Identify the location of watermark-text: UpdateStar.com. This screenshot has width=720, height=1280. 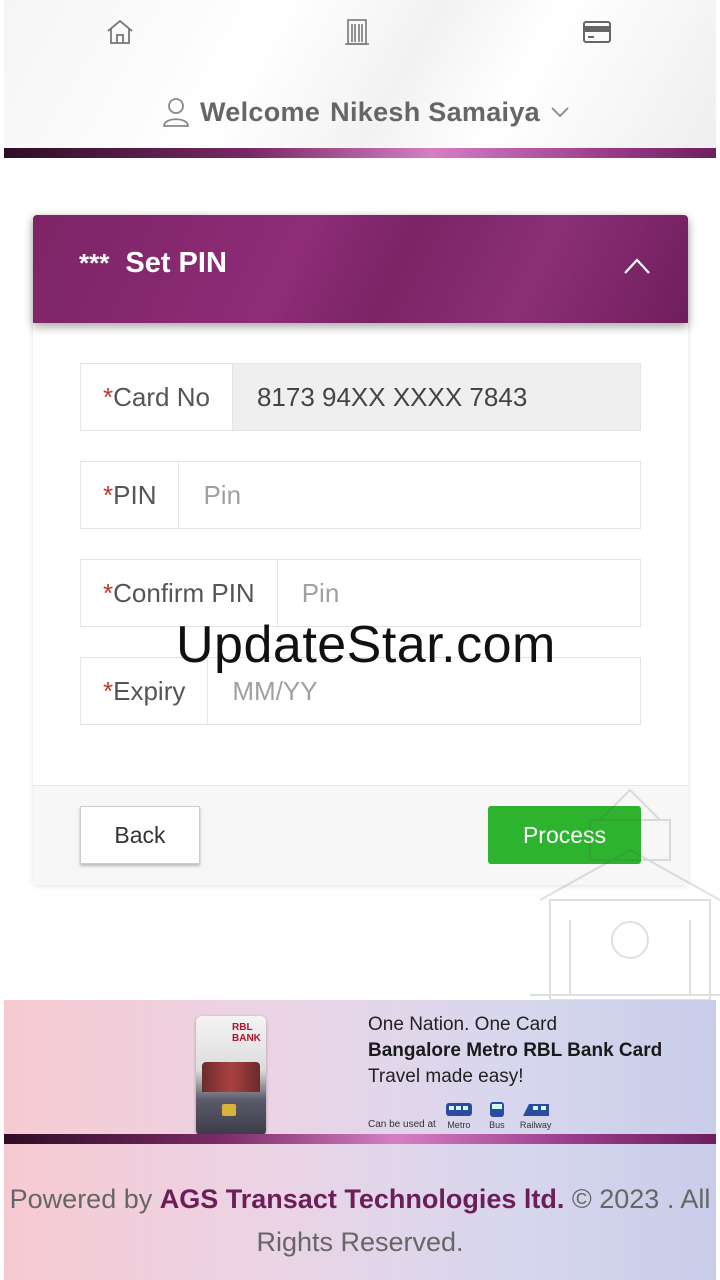
(366, 645).